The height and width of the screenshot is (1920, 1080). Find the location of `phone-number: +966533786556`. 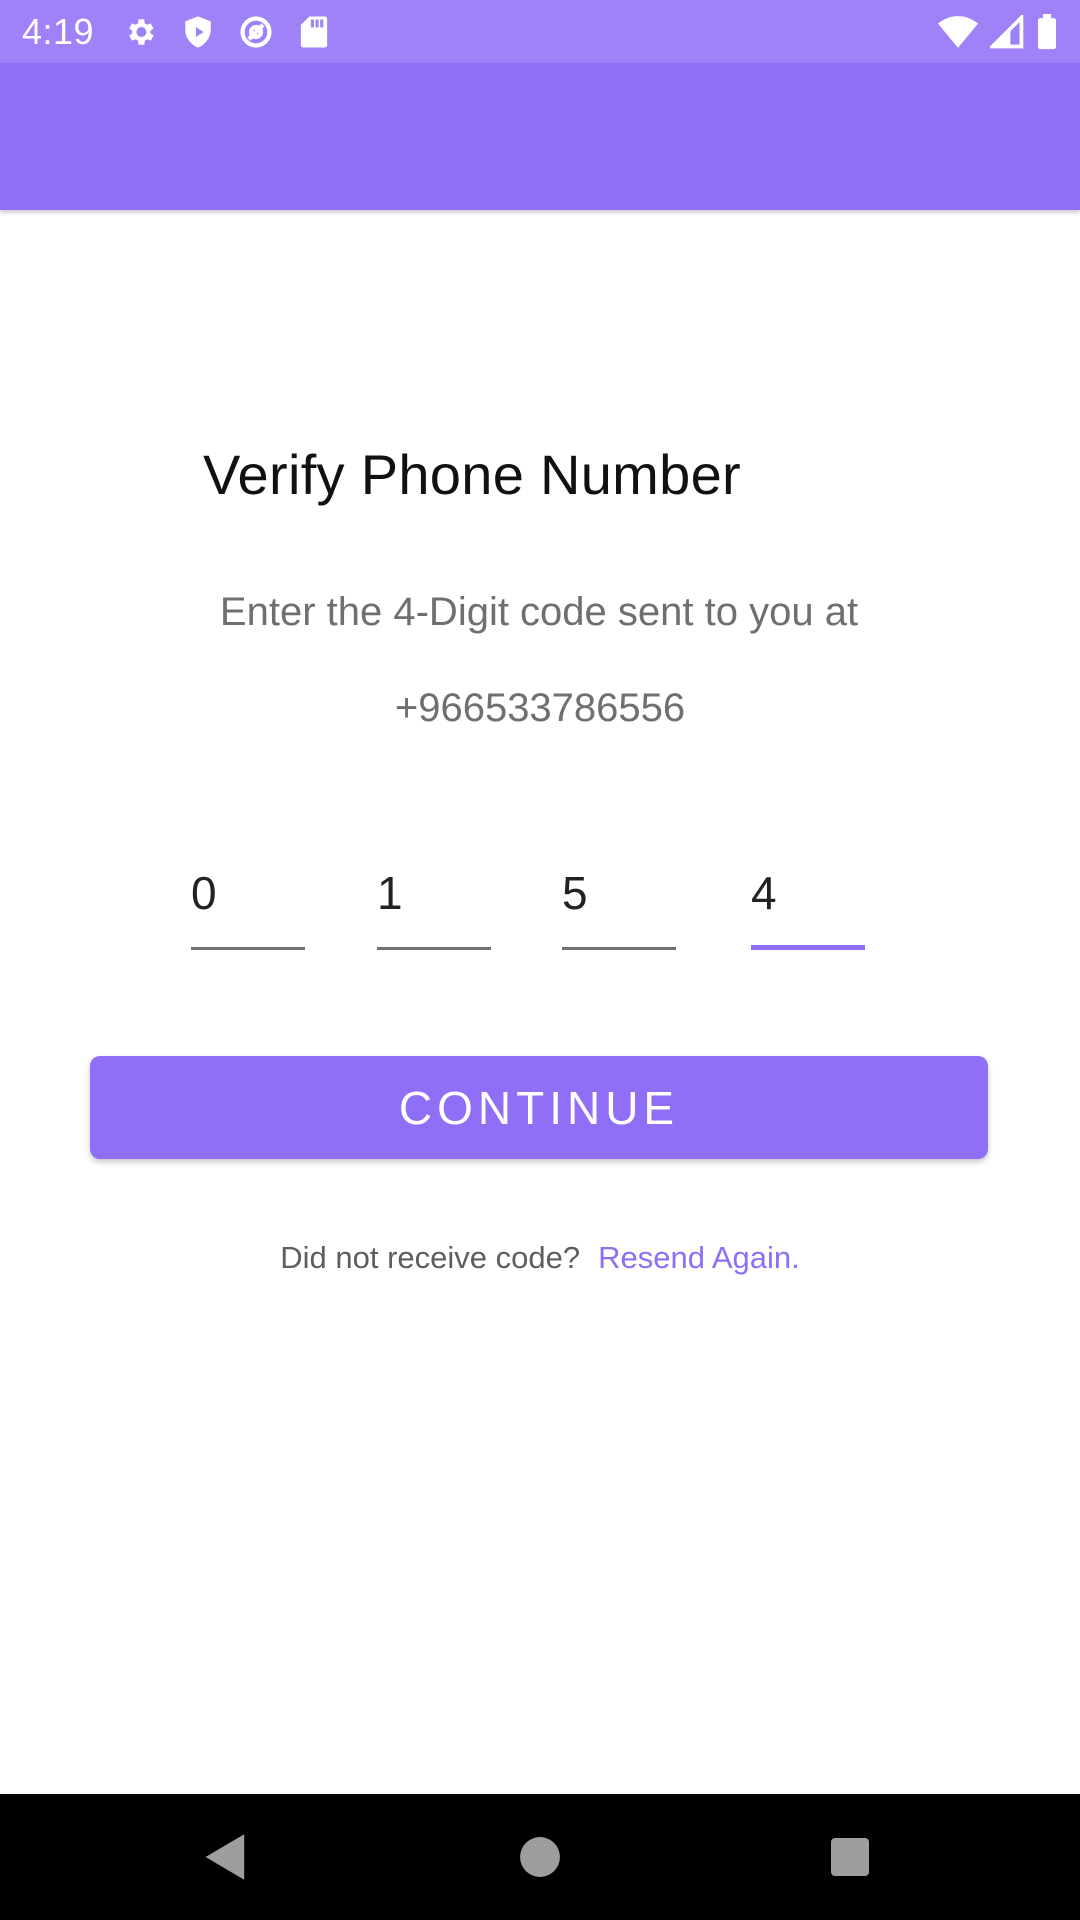

phone-number: +966533786556 is located at coordinates (540, 708).